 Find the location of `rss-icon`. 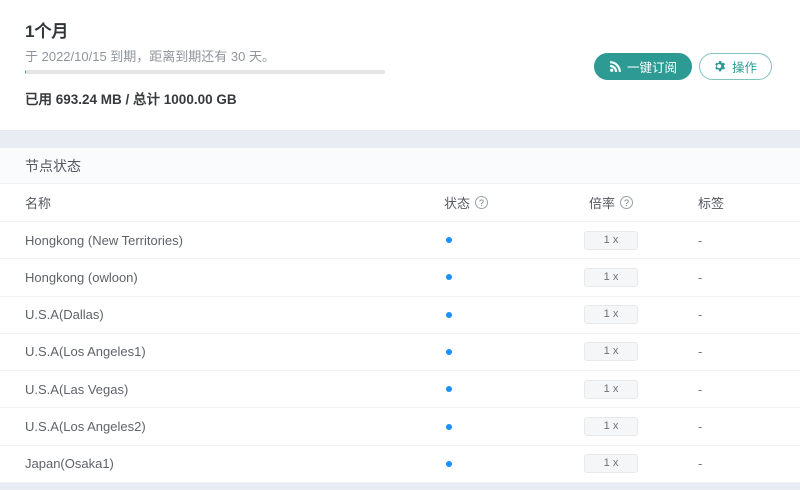

rss-icon is located at coordinates (615, 66).